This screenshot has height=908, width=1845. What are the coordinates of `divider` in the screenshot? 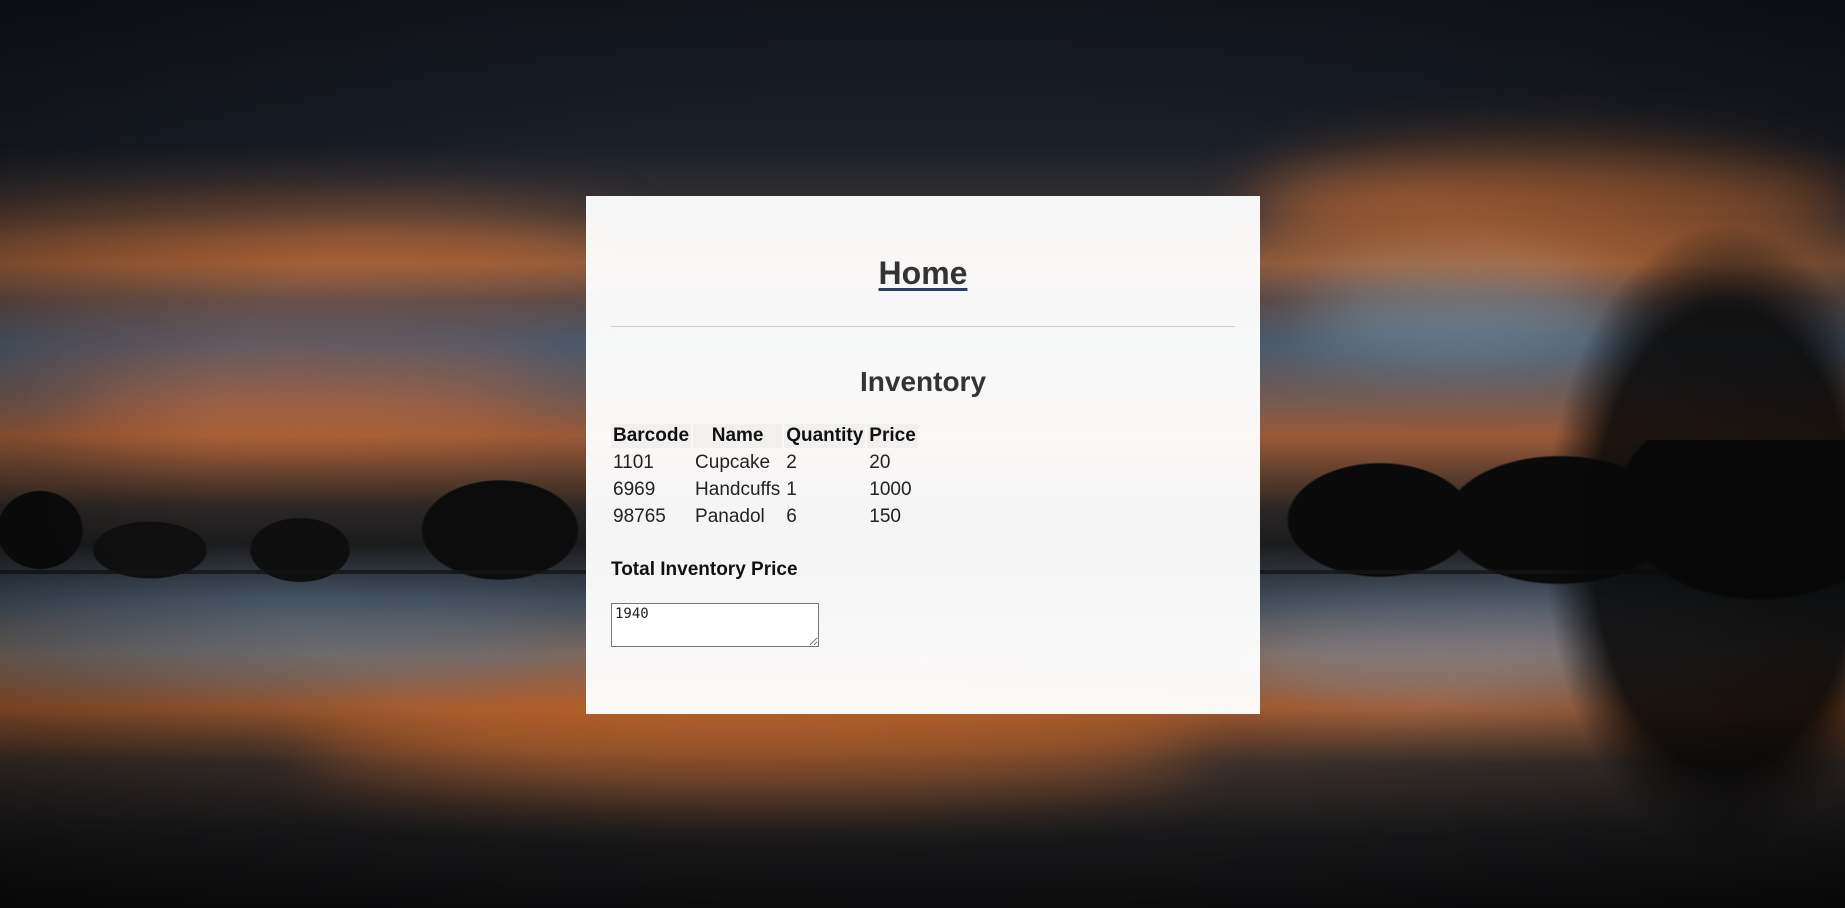 It's located at (923, 326).